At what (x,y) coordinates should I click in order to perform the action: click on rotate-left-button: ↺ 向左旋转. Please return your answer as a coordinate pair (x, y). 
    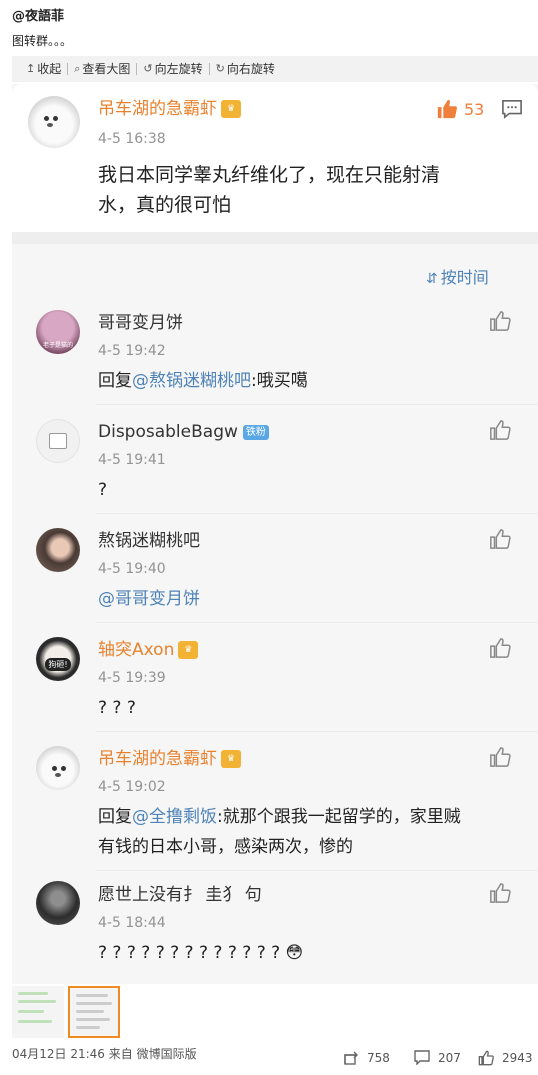
    Looking at the image, I should click on (172, 69).